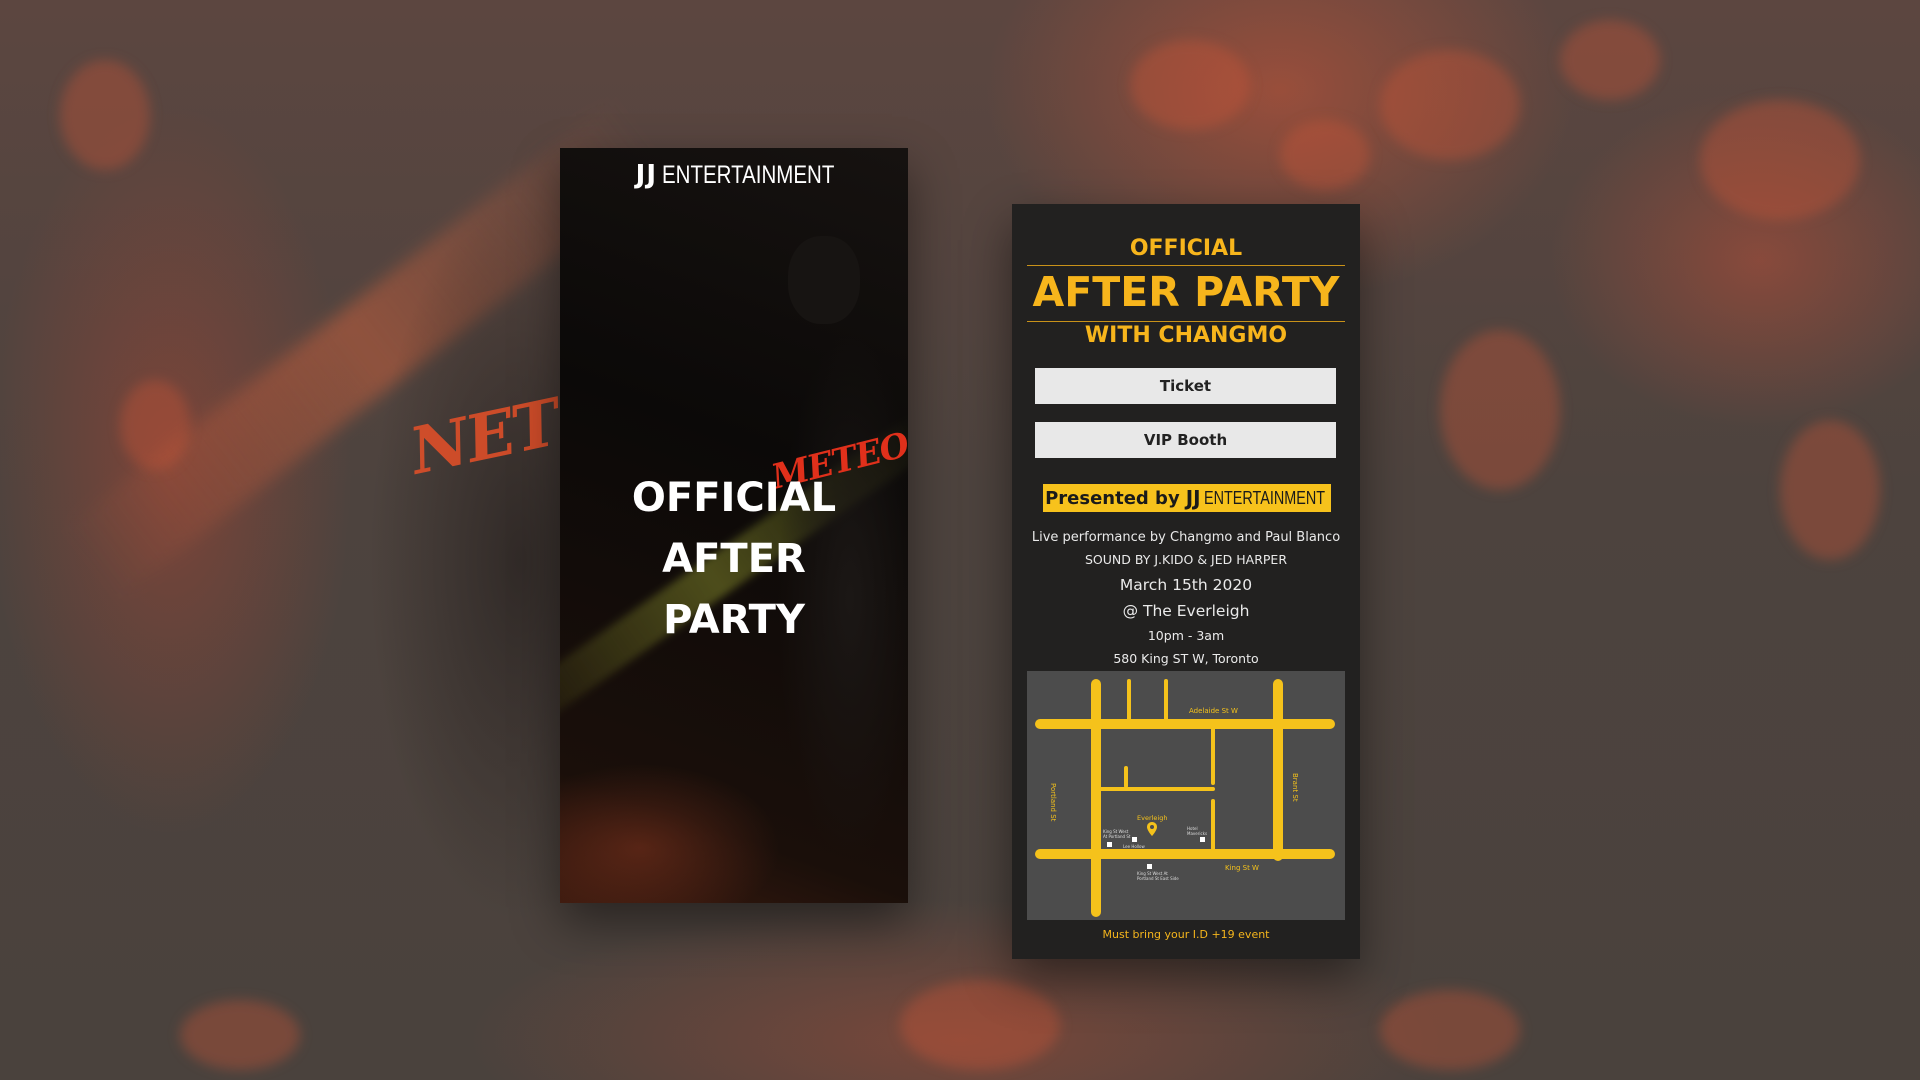 The width and height of the screenshot is (1920, 1080). Describe the element at coordinates (734, 620) in the screenshot. I see `title-line: PARTY` at that location.